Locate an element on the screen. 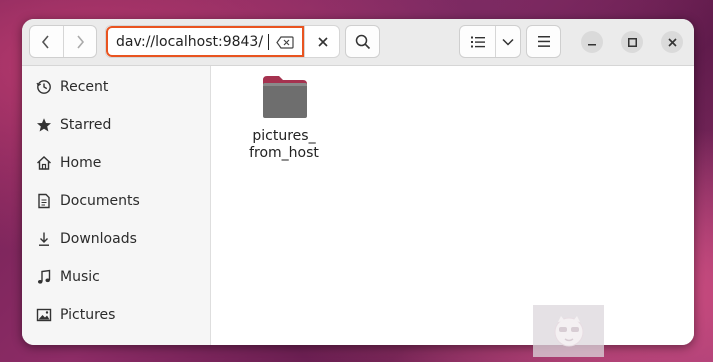 The image size is (713, 362). clock-icon is located at coordinates (44, 87).